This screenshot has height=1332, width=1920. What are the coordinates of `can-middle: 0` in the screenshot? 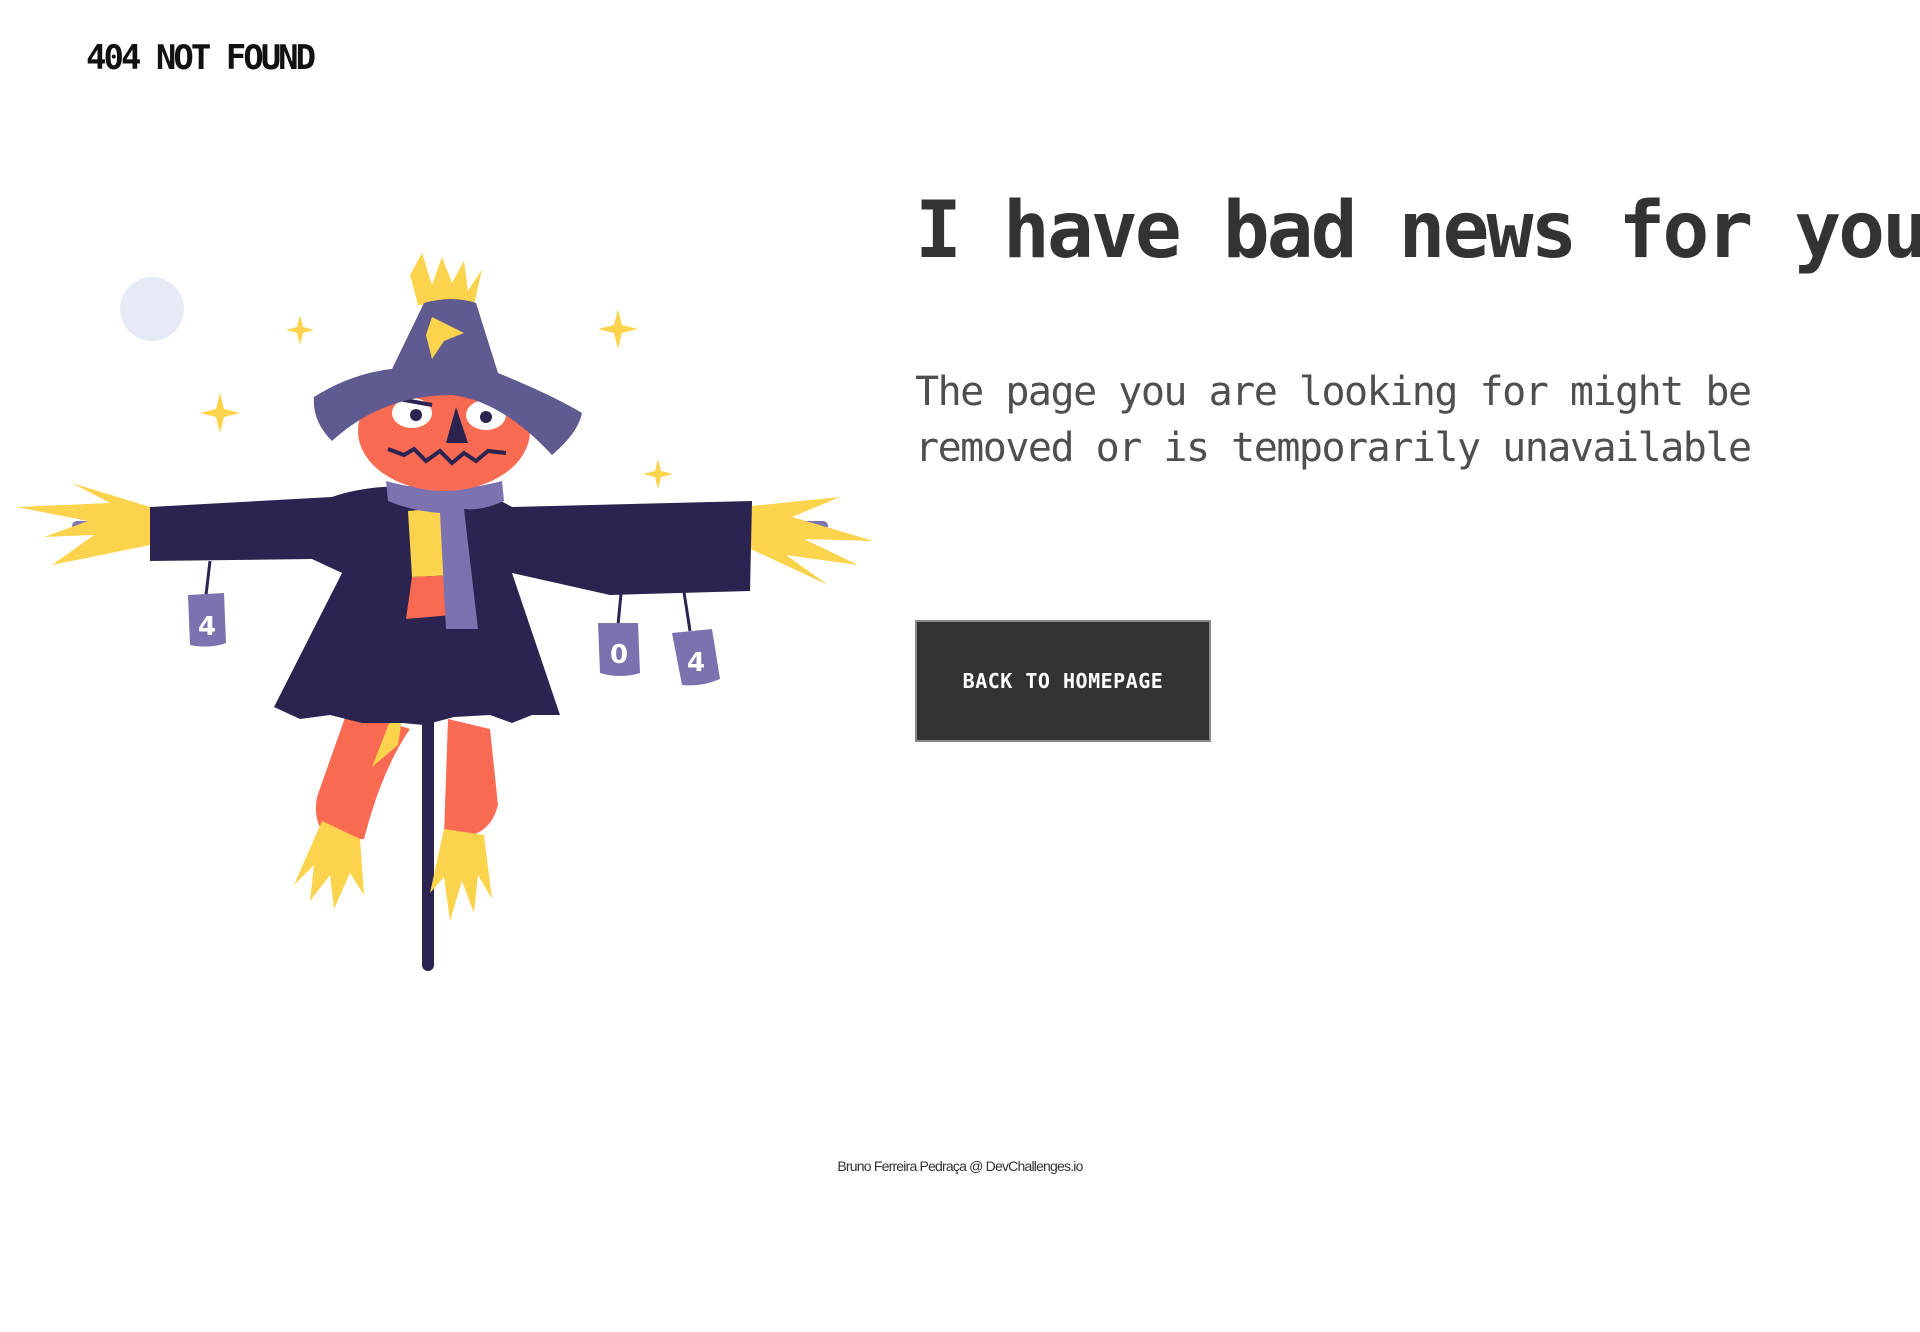 It's located at (619, 649).